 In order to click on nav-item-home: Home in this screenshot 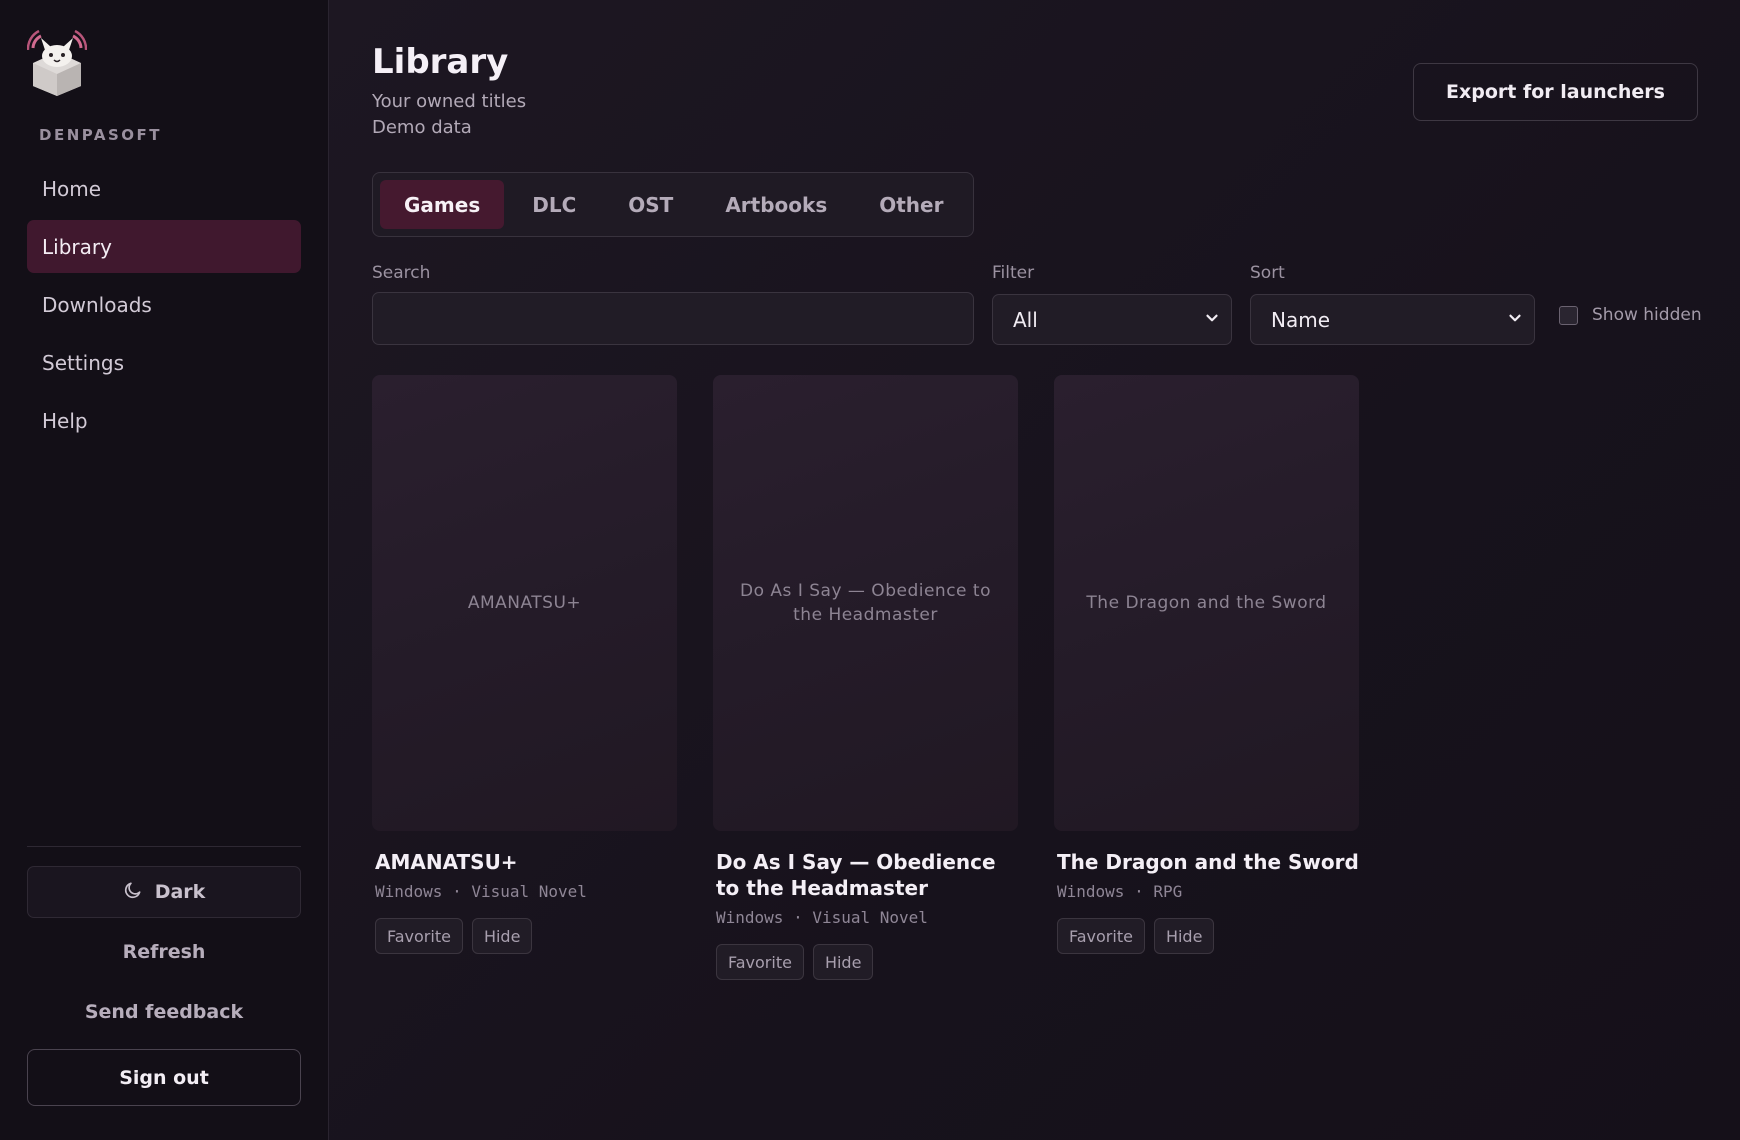, I will do `click(164, 188)`.